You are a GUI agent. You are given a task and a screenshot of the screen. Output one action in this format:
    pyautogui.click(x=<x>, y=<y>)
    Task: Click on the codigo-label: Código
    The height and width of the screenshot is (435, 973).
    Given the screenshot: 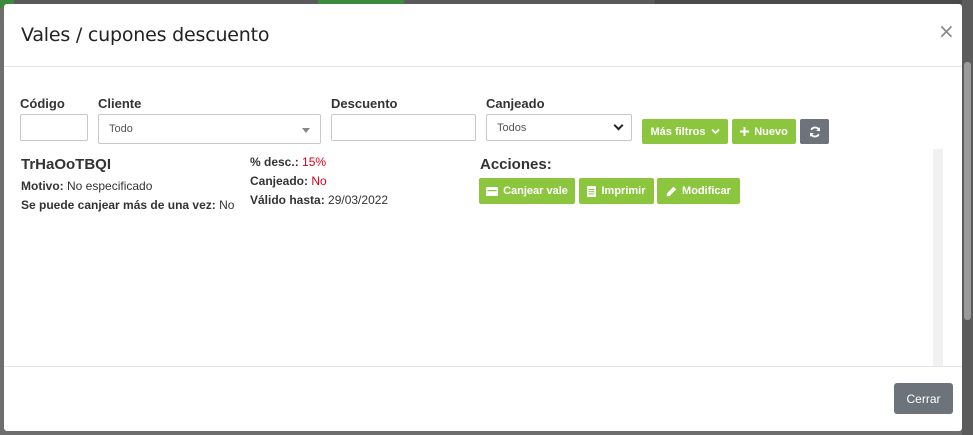 What is the action you would take?
    pyautogui.click(x=42, y=103)
    